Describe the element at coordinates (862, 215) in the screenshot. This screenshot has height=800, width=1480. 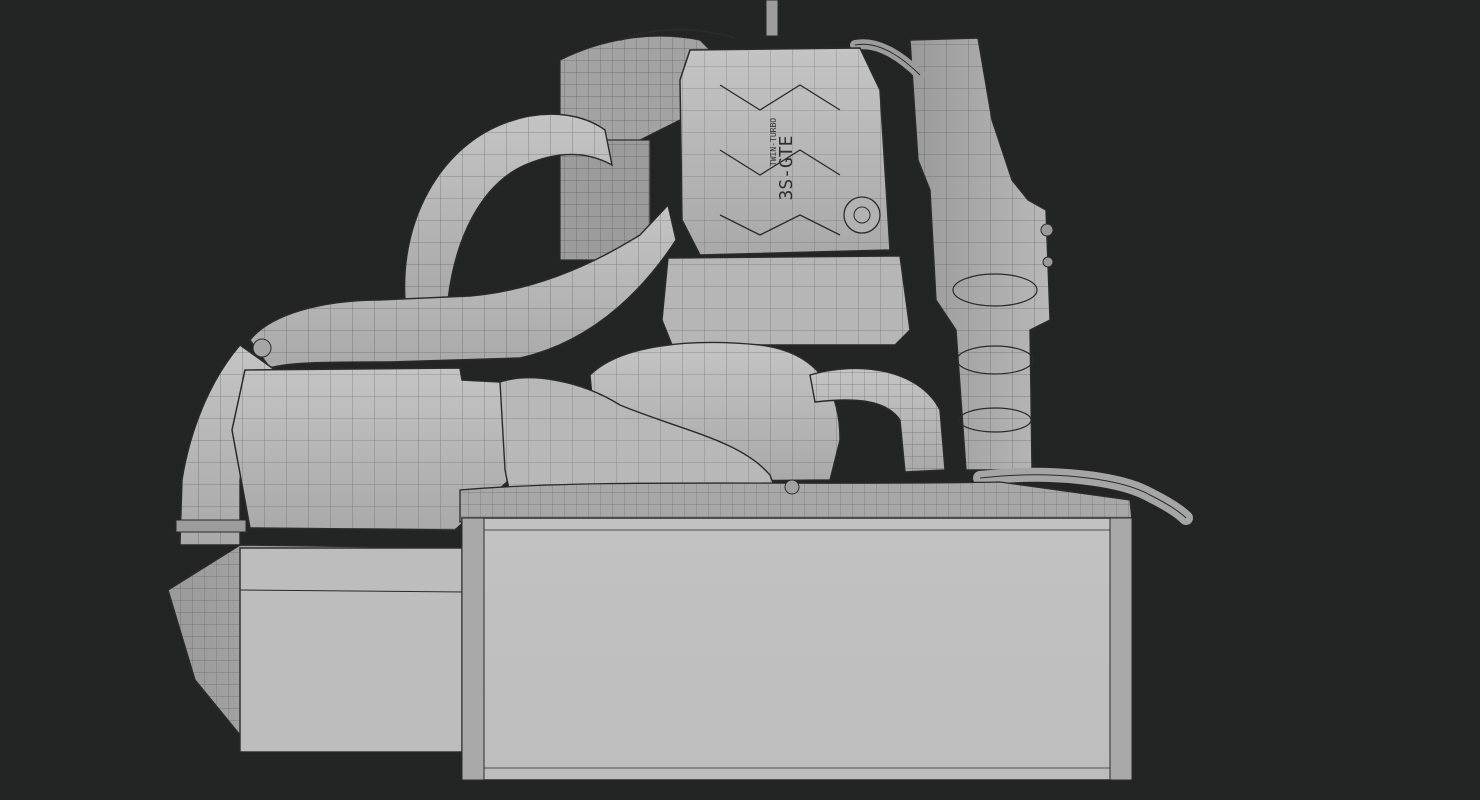
I see `oil-filler-cap` at that location.